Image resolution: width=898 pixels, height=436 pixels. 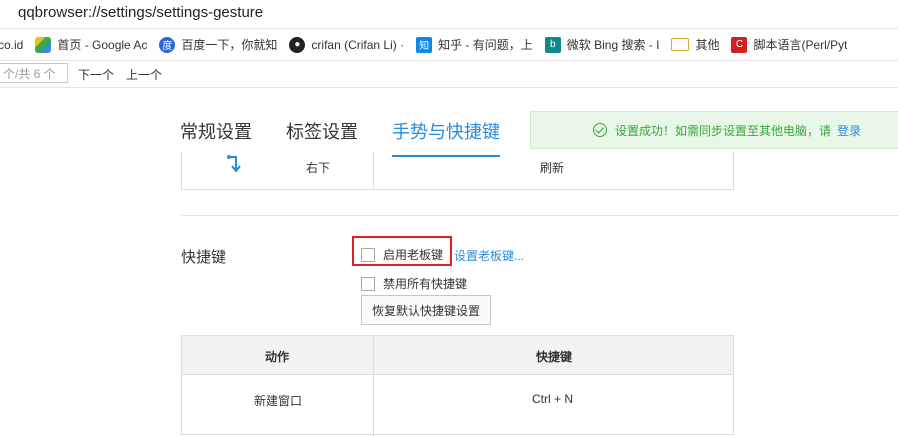 I want to click on gesture-table: 右下 刷新, so click(x=457, y=171).